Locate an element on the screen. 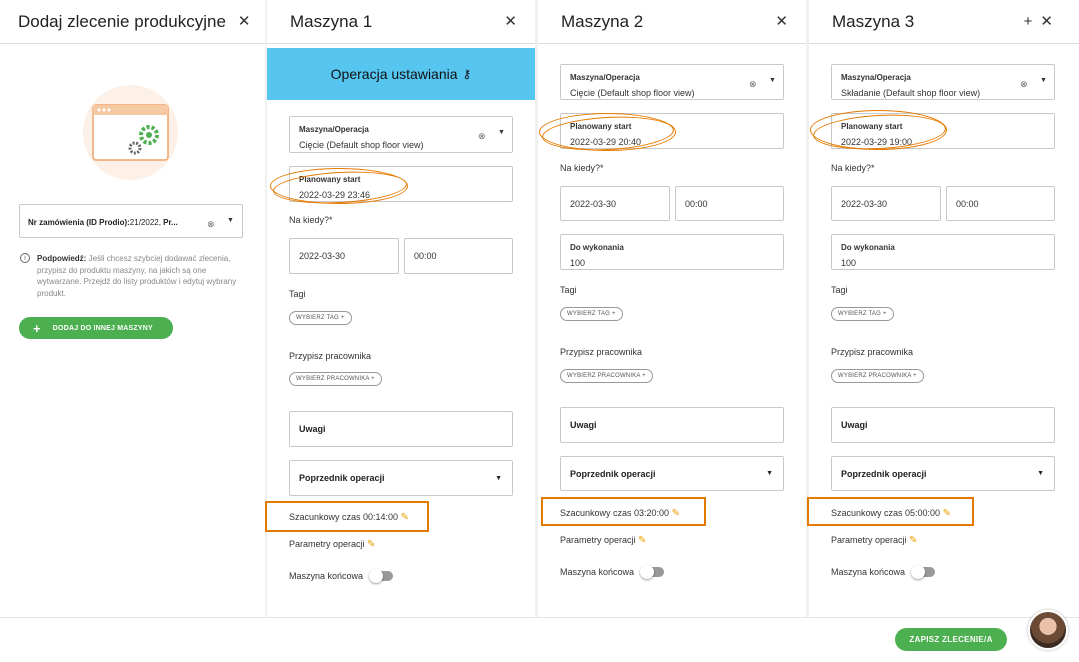  panel-title: Dodaj zlecenie produkcyjne is located at coordinates (122, 21).